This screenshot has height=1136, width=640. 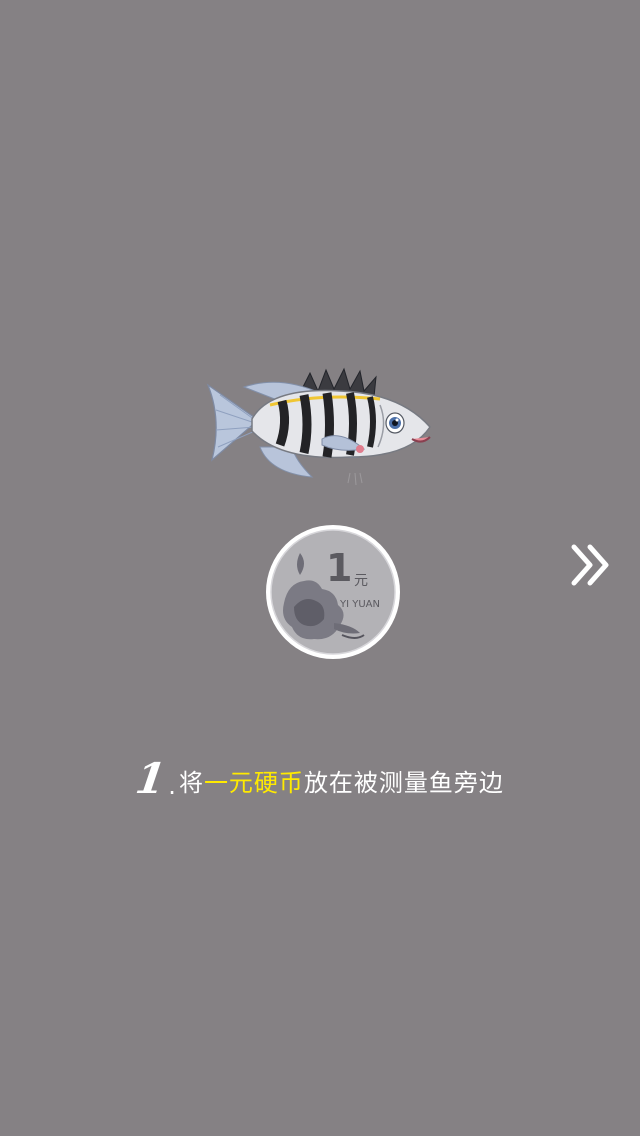 What do you see at coordinates (339, 568) in the screenshot?
I see `coin-value: 1` at bounding box center [339, 568].